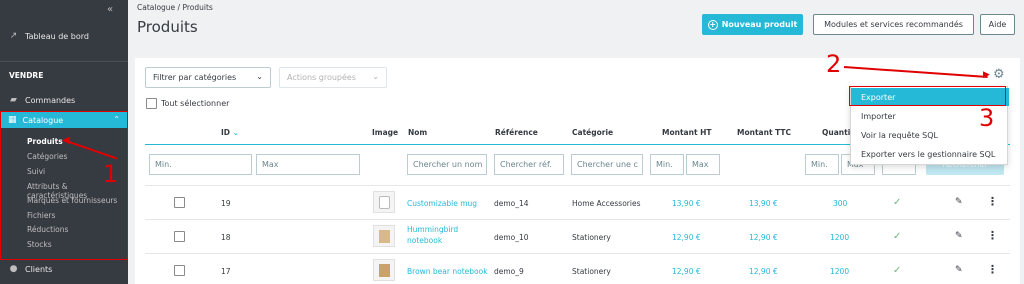  Describe the element at coordinates (763, 203) in the screenshot. I see `cell-price-ttc: 13,90 €` at that location.